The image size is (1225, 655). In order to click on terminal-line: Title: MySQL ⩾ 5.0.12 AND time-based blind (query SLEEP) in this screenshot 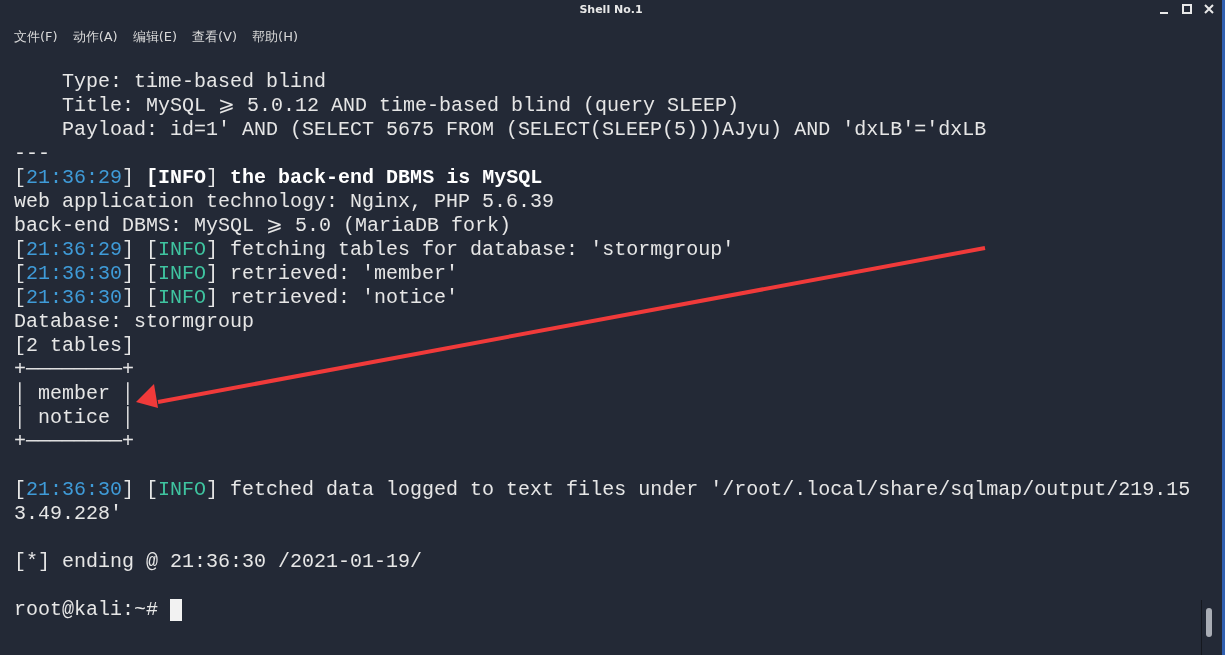, I will do `click(400, 106)`.